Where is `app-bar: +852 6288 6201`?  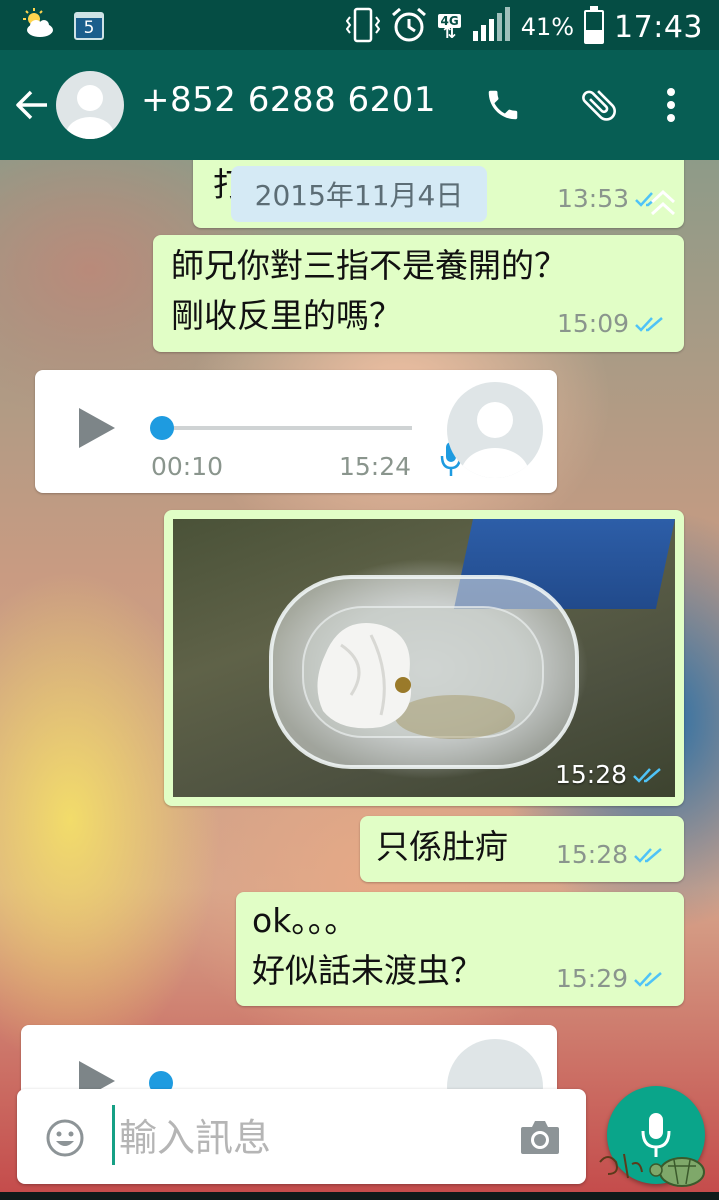
app-bar: +852 6288 6201 is located at coordinates (359, 105).